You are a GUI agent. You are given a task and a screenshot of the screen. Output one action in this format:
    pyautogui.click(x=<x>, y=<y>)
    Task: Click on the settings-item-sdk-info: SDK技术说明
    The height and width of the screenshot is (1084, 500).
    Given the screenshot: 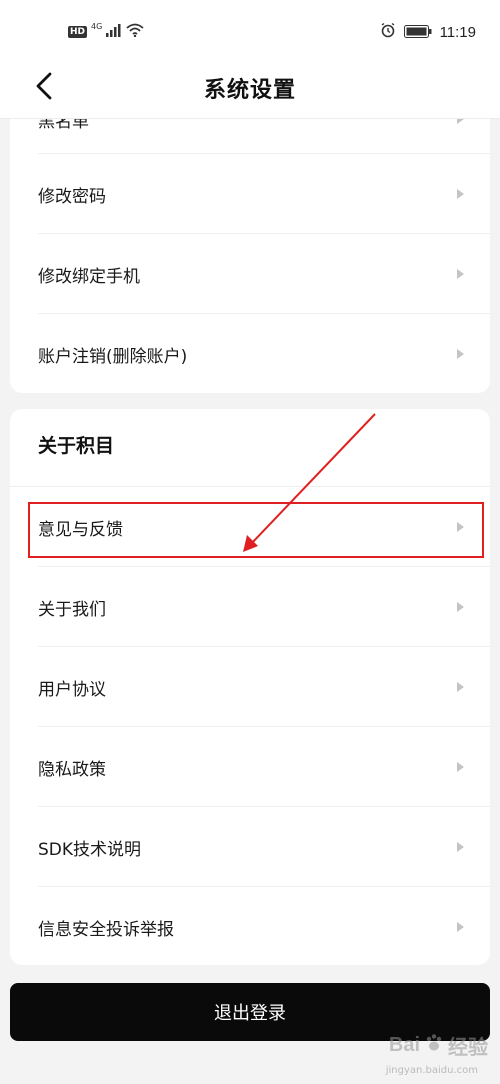 What is the action you would take?
    pyautogui.click(x=250, y=847)
    